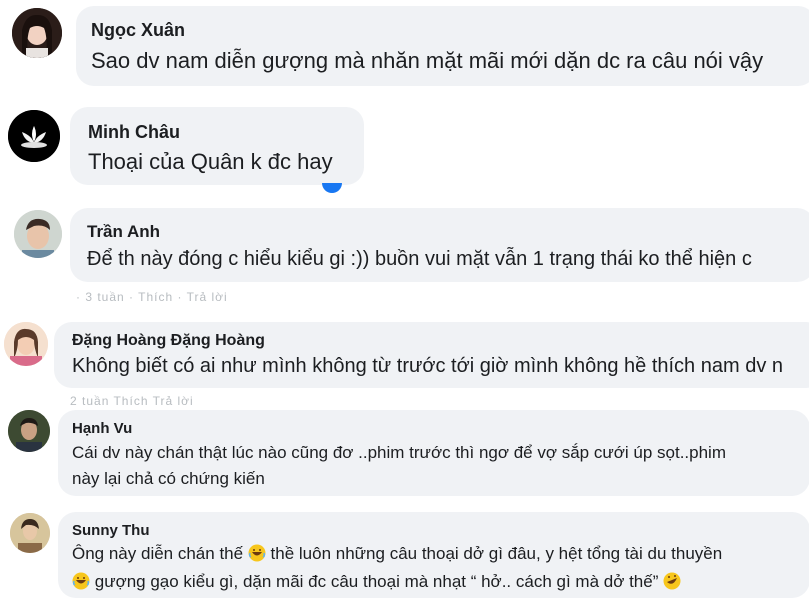  I want to click on reaction-badge, so click(332, 188).